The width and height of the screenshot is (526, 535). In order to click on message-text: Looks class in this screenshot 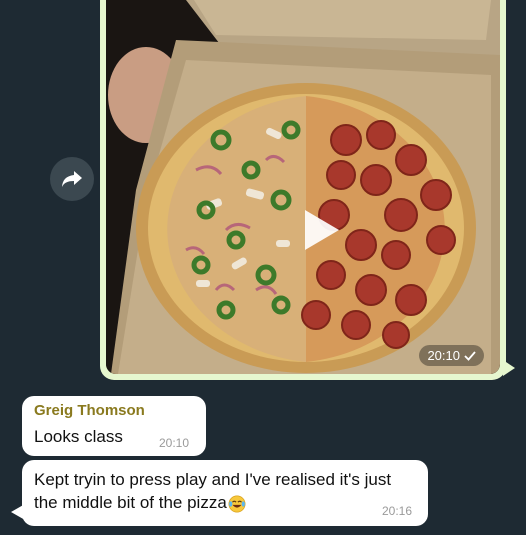, I will do `click(78, 436)`.